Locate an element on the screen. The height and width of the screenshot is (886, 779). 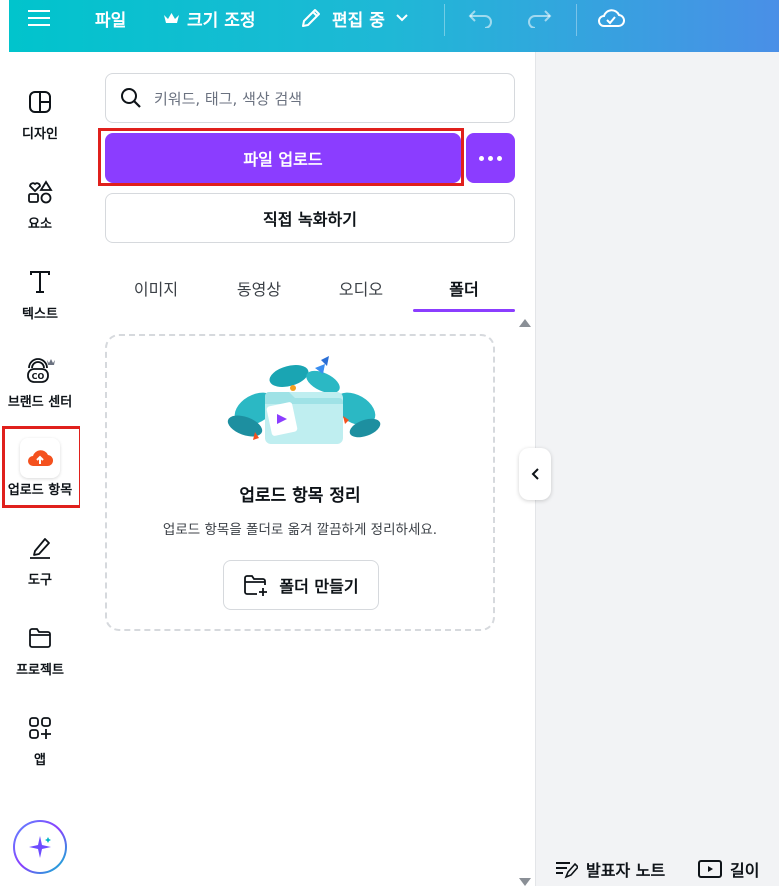
sidebar-item-elements: 요소 is located at coordinates (40, 208).